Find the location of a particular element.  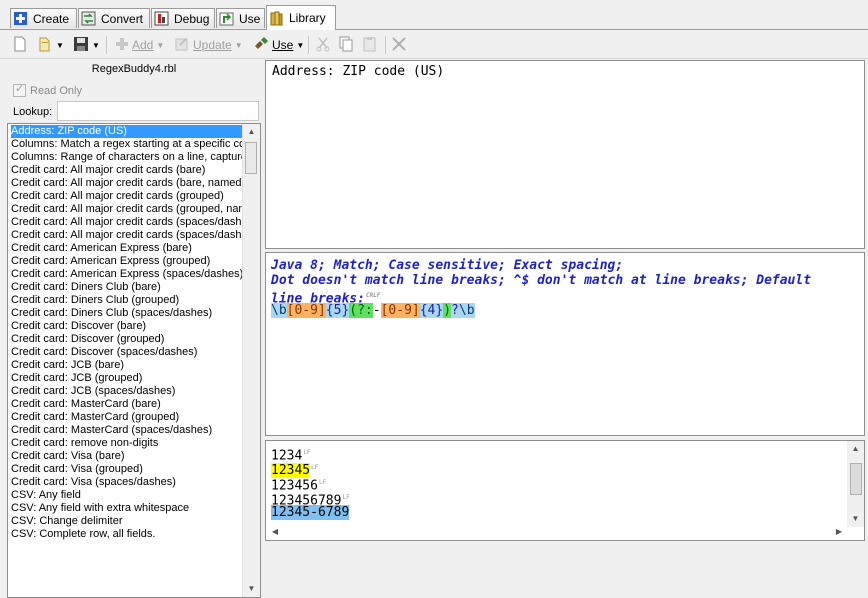

cut-button is located at coordinates (323, 45).